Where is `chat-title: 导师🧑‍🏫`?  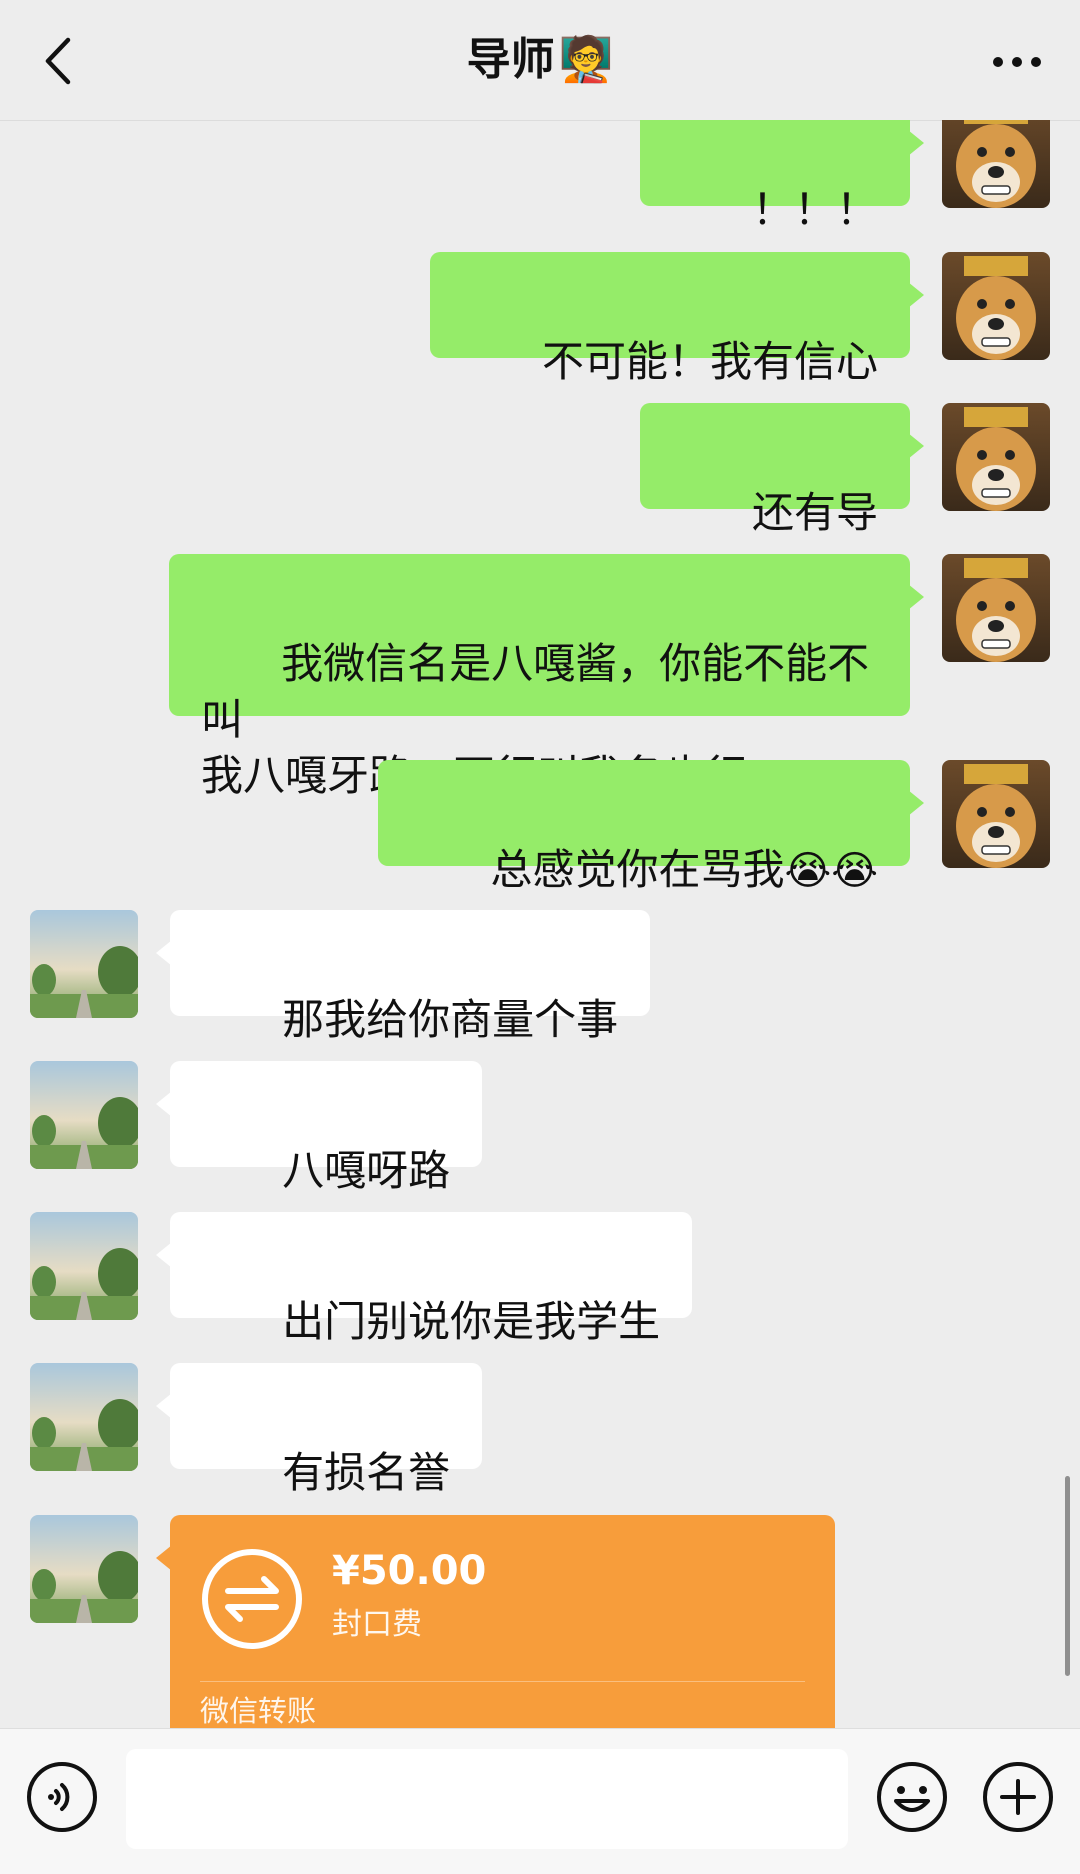 chat-title: 导师🧑‍🏫 is located at coordinates (540, 60).